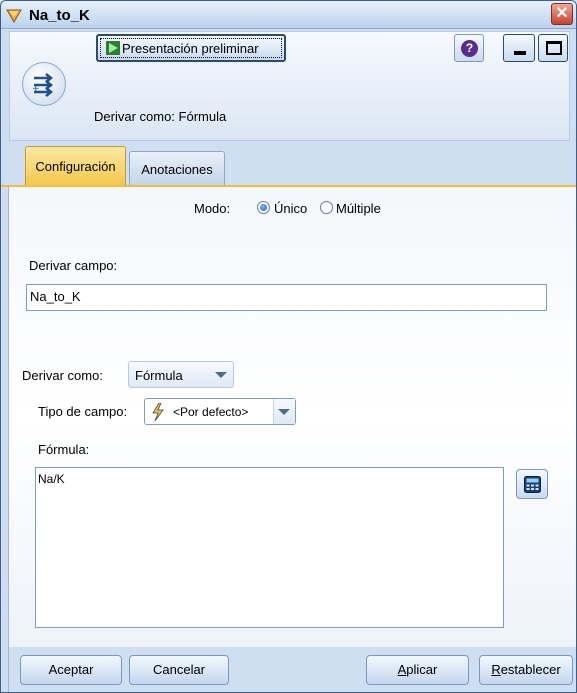 This screenshot has width=577, height=693. What do you see at coordinates (71, 670) in the screenshot?
I see `ok-button: Aceptar` at bounding box center [71, 670].